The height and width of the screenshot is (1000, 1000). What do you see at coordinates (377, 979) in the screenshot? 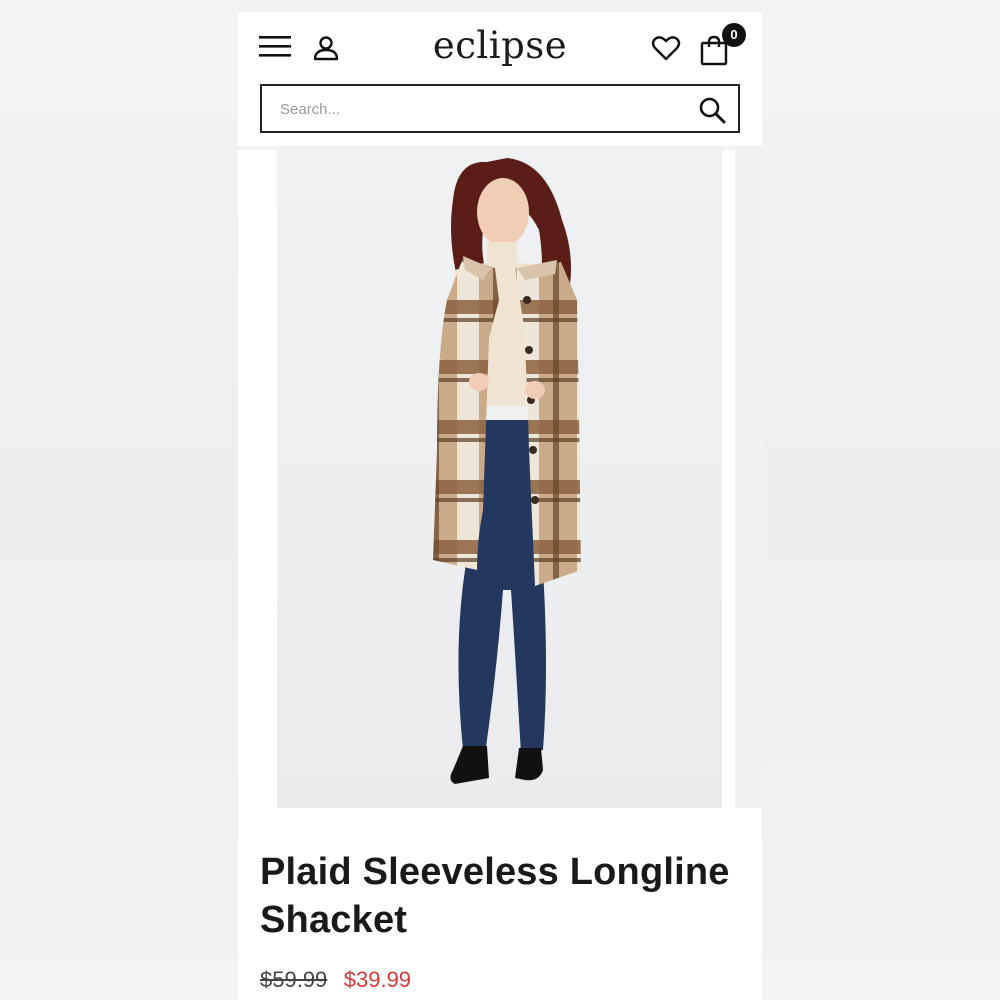
I see `sale-price: $39.99` at bounding box center [377, 979].